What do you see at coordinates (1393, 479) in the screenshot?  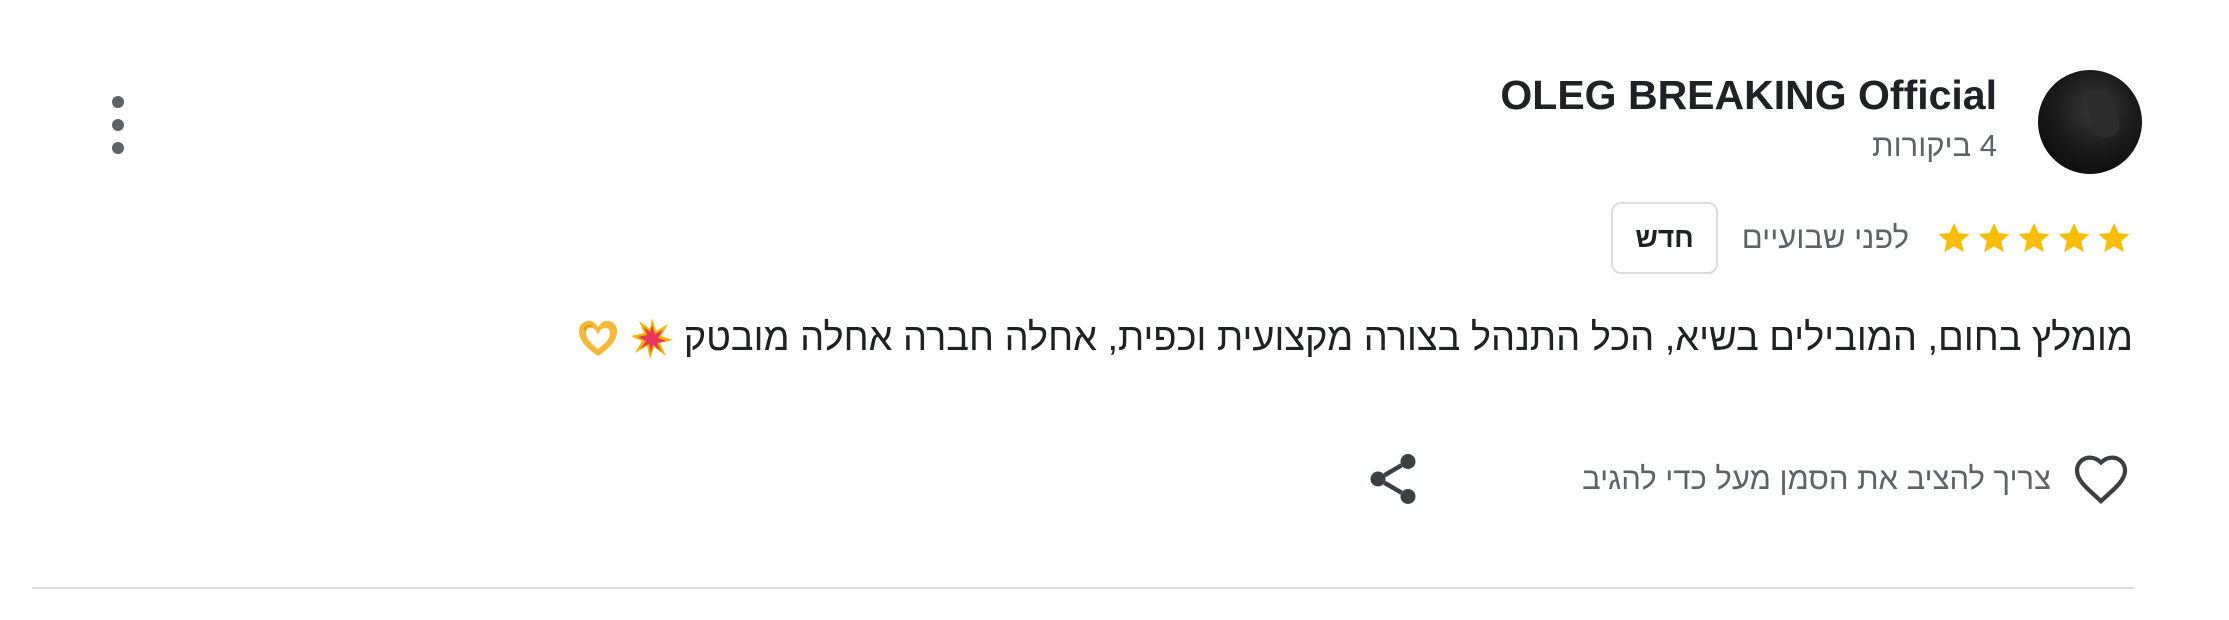 I see `share-icon` at bounding box center [1393, 479].